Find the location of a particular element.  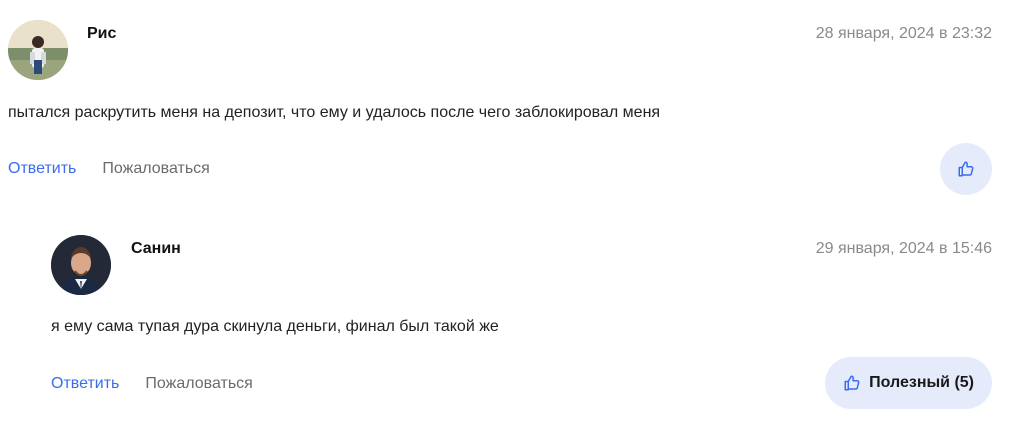

like-button is located at coordinates (966, 169).